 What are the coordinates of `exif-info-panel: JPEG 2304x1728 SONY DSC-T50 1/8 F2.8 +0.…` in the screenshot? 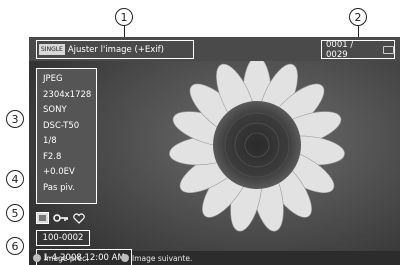 It's located at (66, 136).